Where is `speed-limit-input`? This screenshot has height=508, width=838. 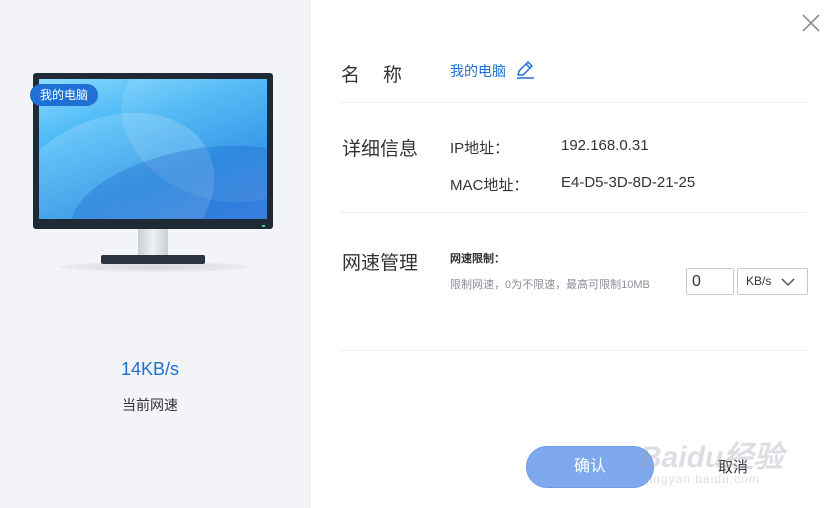 speed-limit-input is located at coordinates (710, 281).